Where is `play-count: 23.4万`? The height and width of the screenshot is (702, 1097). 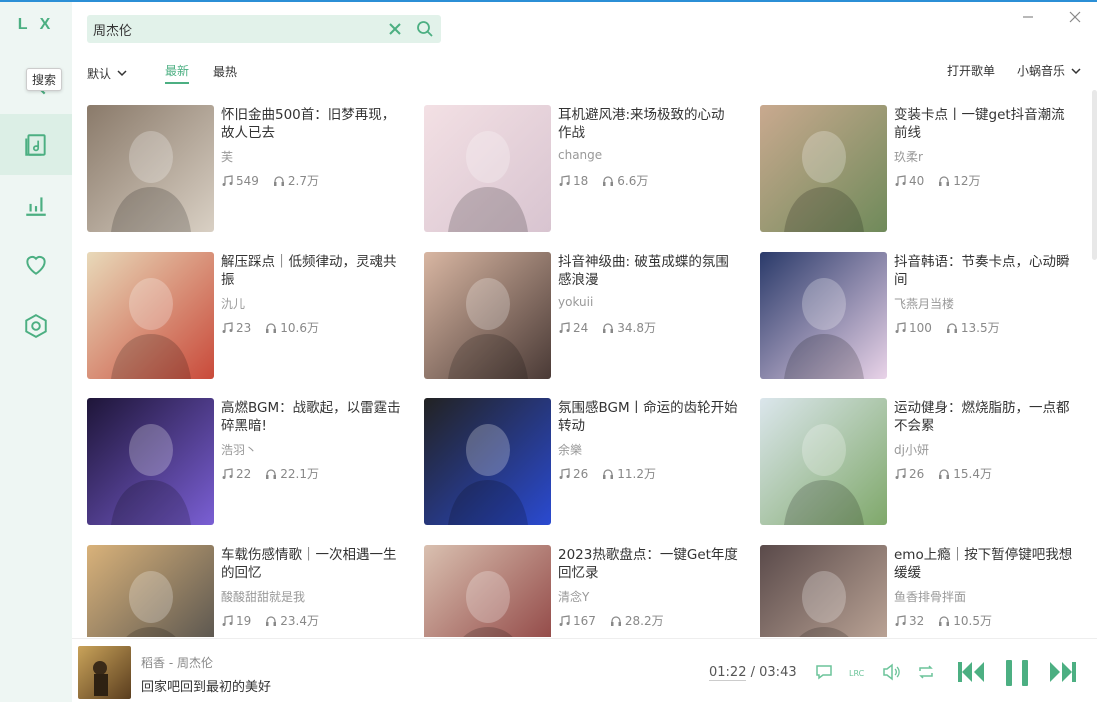 play-count: 23.4万 is located at coordinates (292, 620).